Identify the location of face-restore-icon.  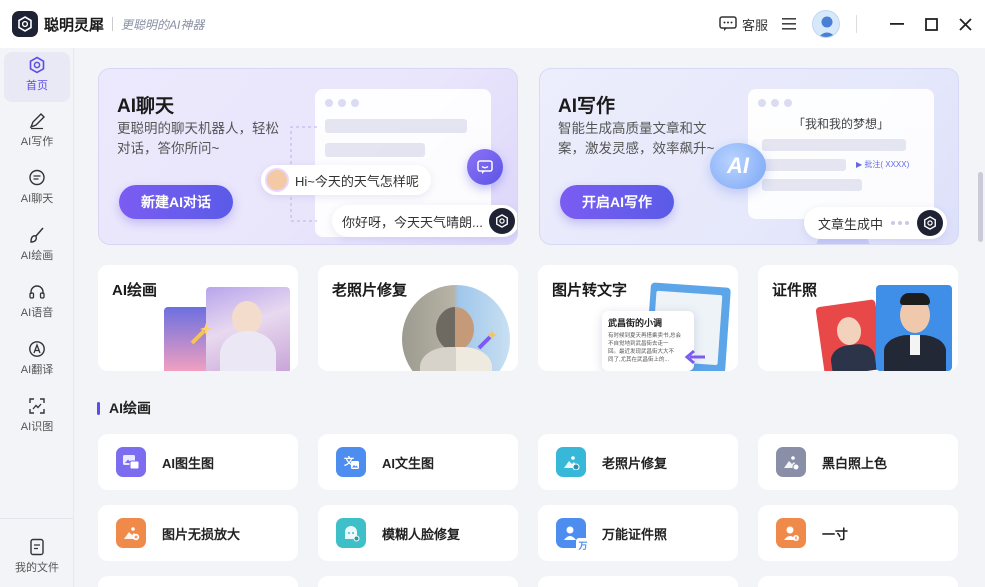
(351, 533).